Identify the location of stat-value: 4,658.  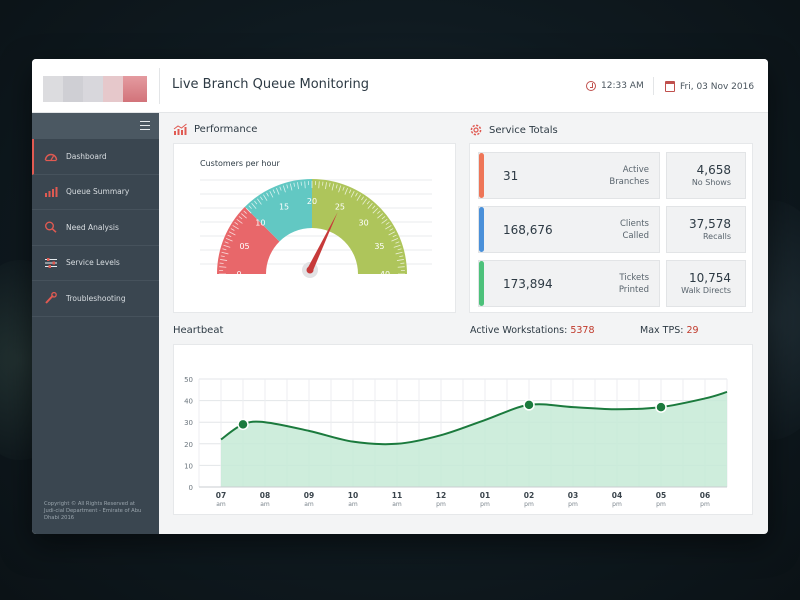
(713, 170).